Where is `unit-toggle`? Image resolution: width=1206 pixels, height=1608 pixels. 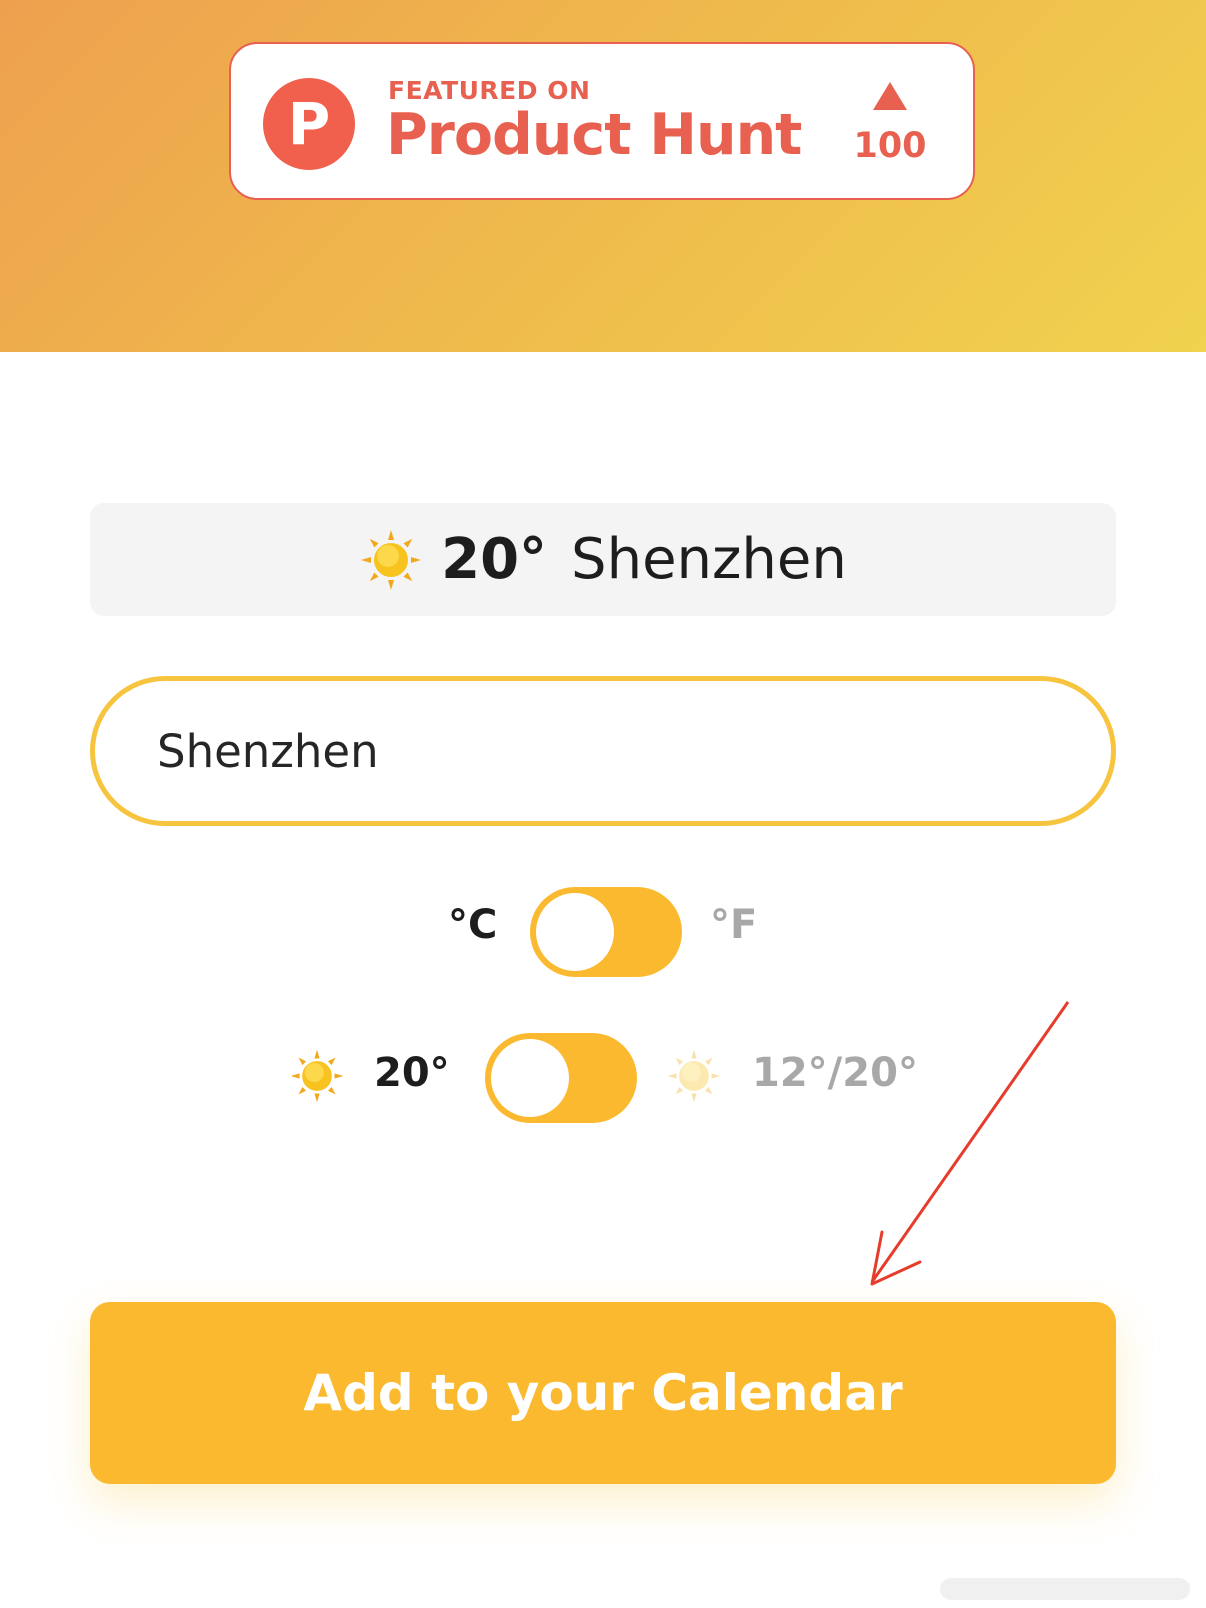
unit-toggle is located at coordinates (606, 932).